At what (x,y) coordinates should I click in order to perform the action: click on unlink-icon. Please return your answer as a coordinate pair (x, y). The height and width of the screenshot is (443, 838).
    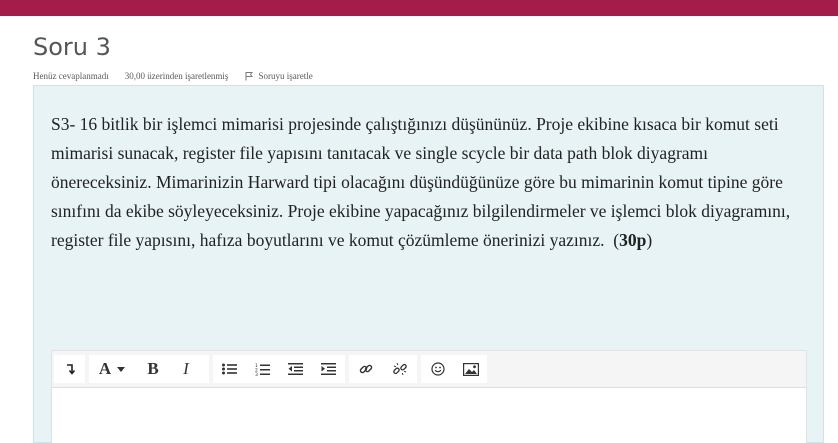
    Looking at the image, I should click on (400, 369).